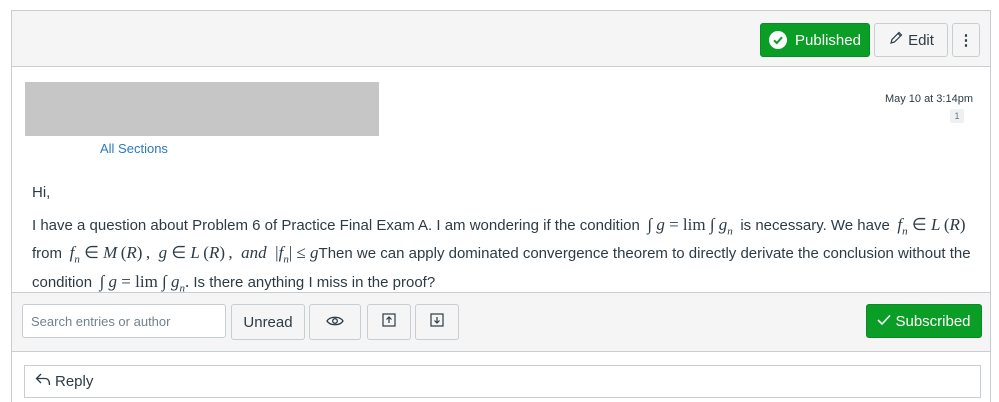 The width and height of the screenshot is (999, 402). Describe the element at coordinates (501, 351) in the screenshot. I see `divider` at that location.